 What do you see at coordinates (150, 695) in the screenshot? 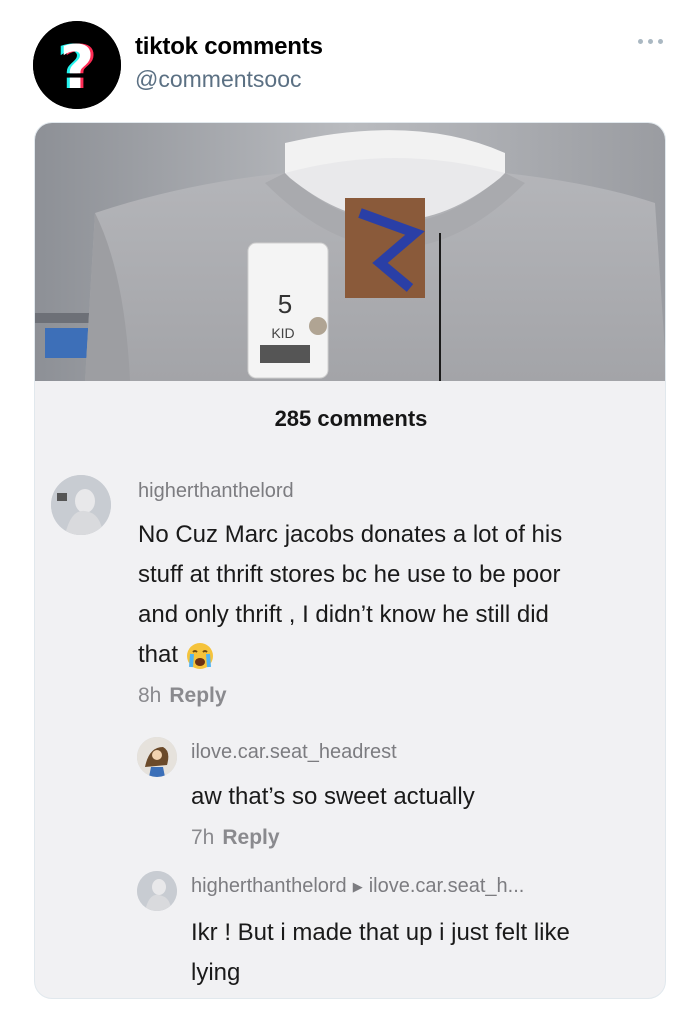
I see `comment-time: 8h` at bounding box center [150, 695].